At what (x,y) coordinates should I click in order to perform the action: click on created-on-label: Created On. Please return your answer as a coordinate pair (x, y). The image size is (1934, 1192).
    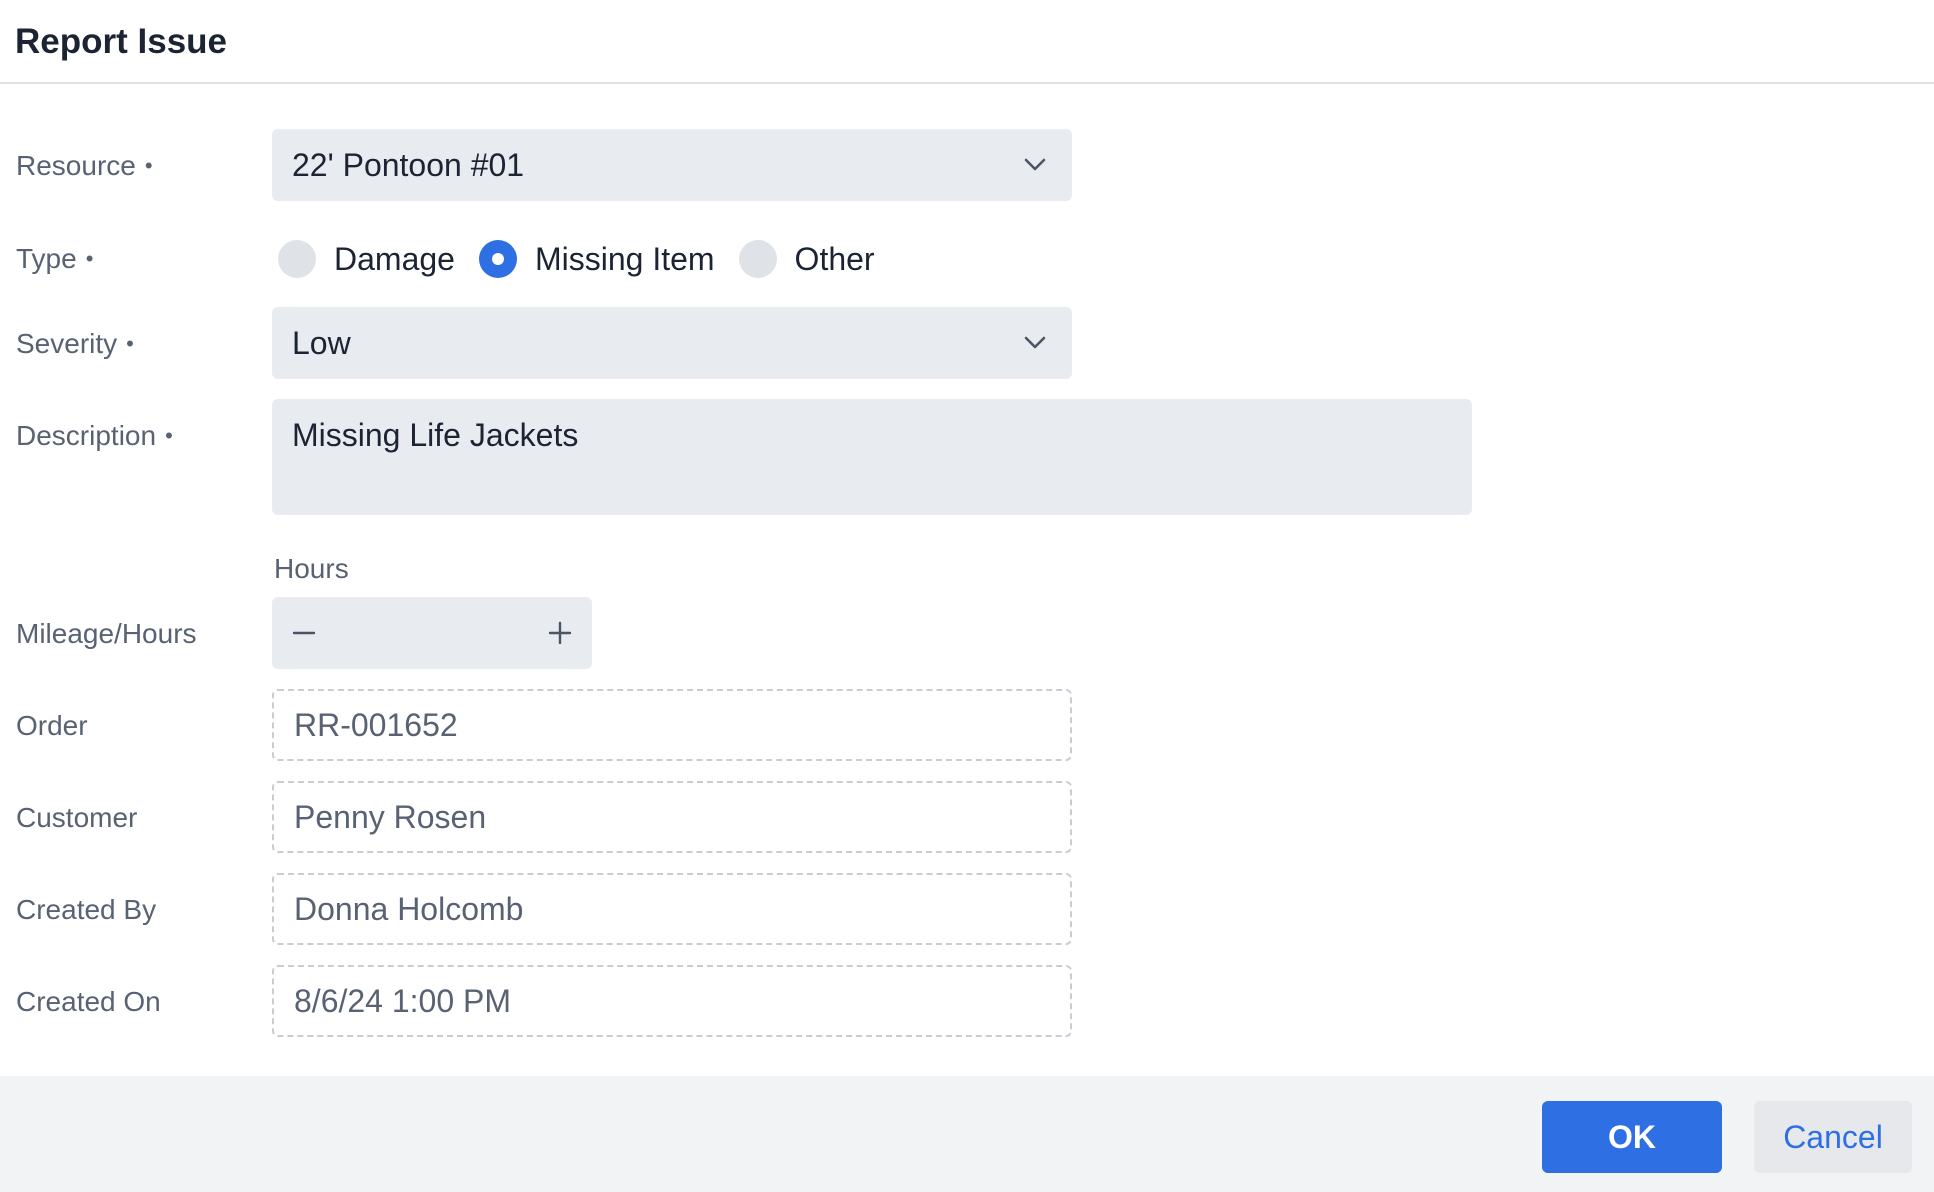
    Looking at the image, I should click on (88, 1001).